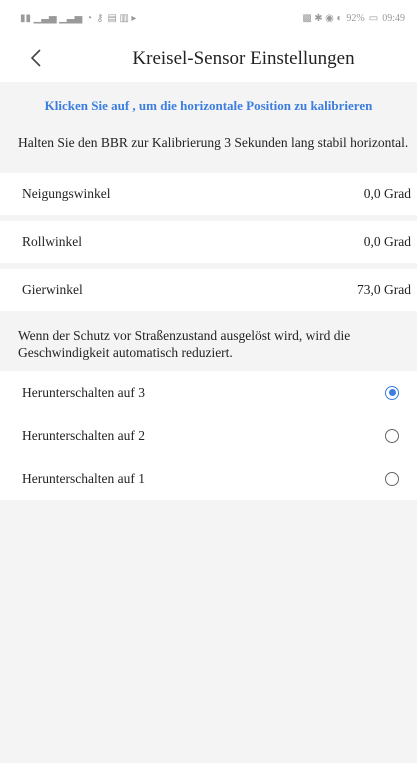  What do you see at coordinates (52, 241) in the screenshot?
I see `angle-label: Rollwinkel` at bounding box center [52, 241].